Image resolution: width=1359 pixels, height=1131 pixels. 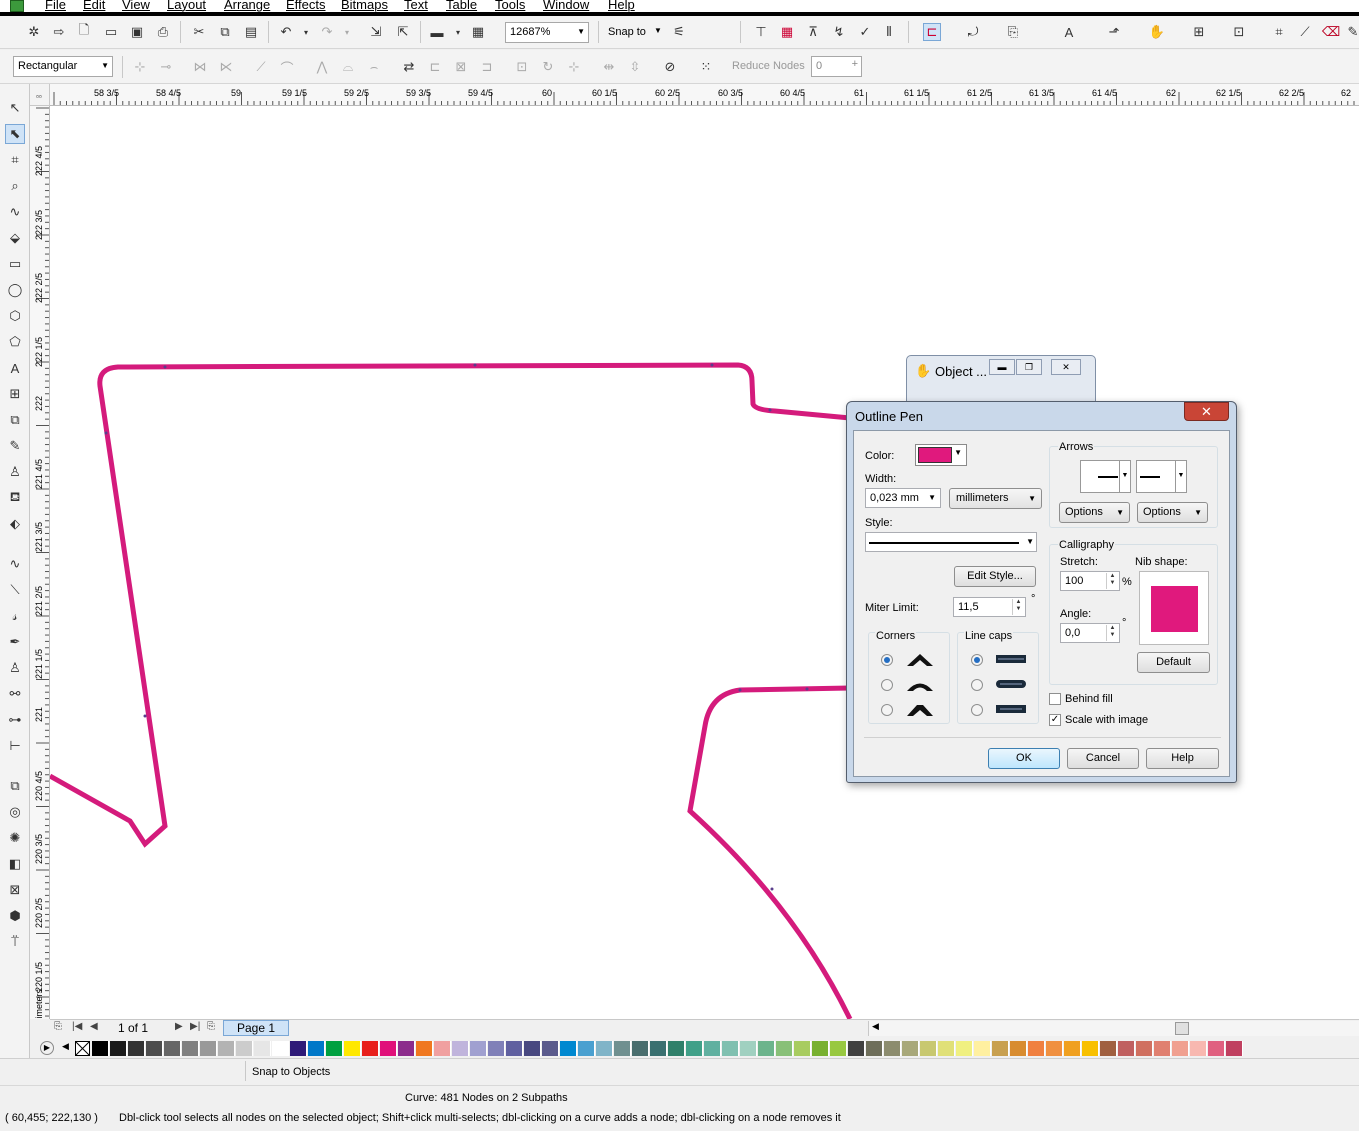 I want to click on corner-round-radio, so click(x=887, y=685).